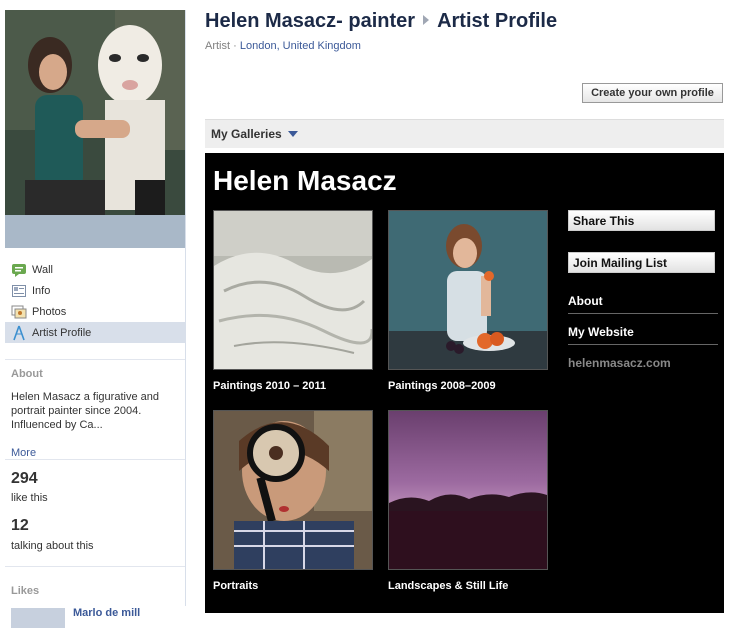 This screenshot has width=730, height=628. Describe the element at coordinates (95, 269) in the screenshot. I see `sidebar-item-wall: Wall` at that location.